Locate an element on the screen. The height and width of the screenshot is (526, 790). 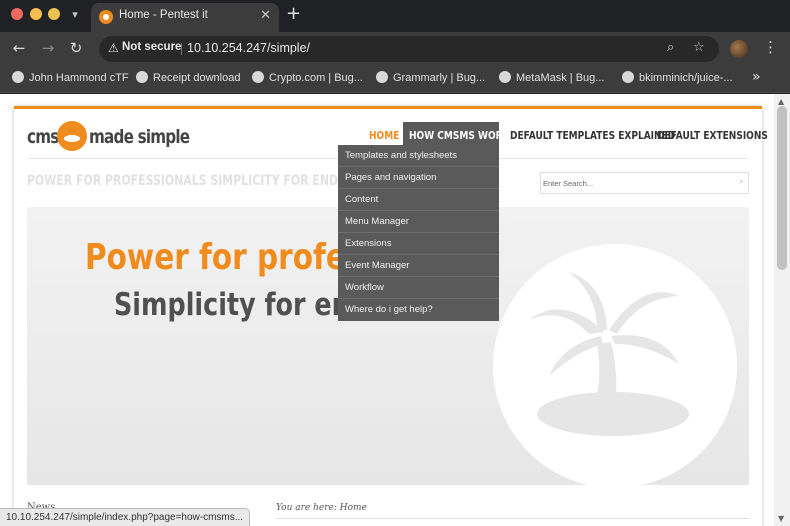
scroll-up-arrow-icon: ▲ is located at coordinates (781, 101).